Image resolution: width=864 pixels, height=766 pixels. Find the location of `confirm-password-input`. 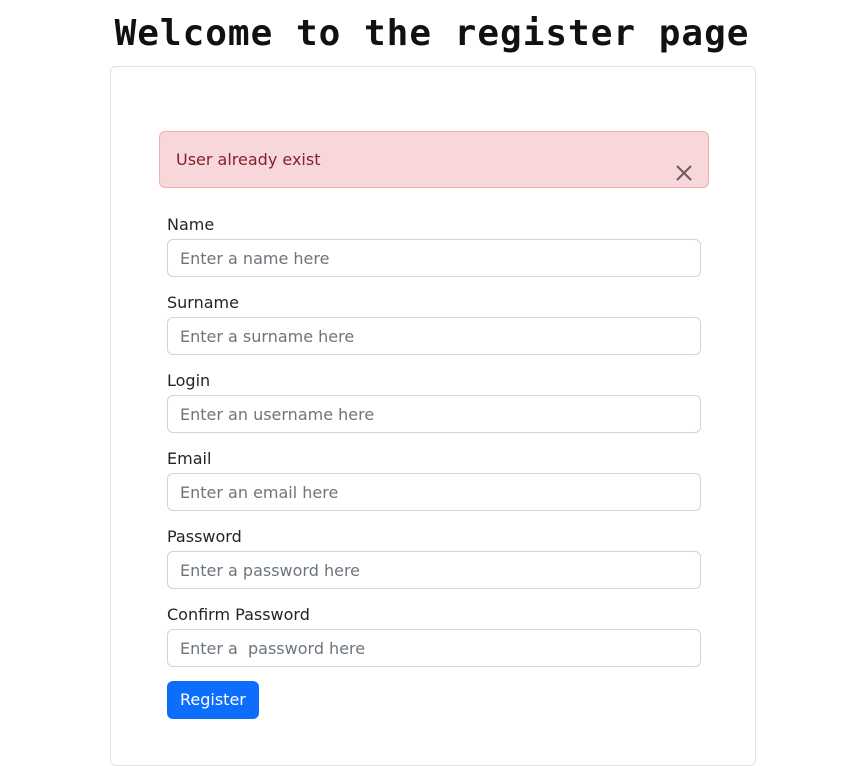

confirm-password-input is located at coordinates (434, 648).